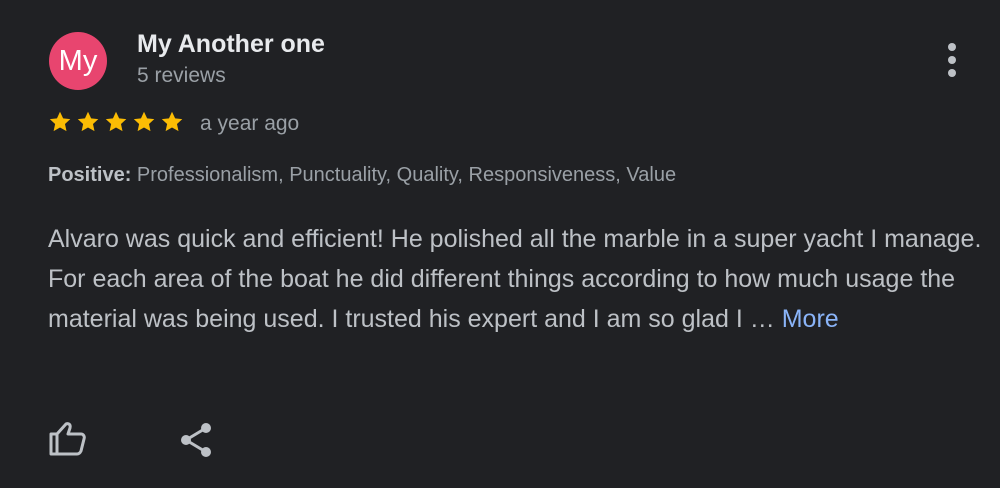  Describe the element at coordinates (231, 44) in the screenshot. I see `author-name: My Another one` at that location.